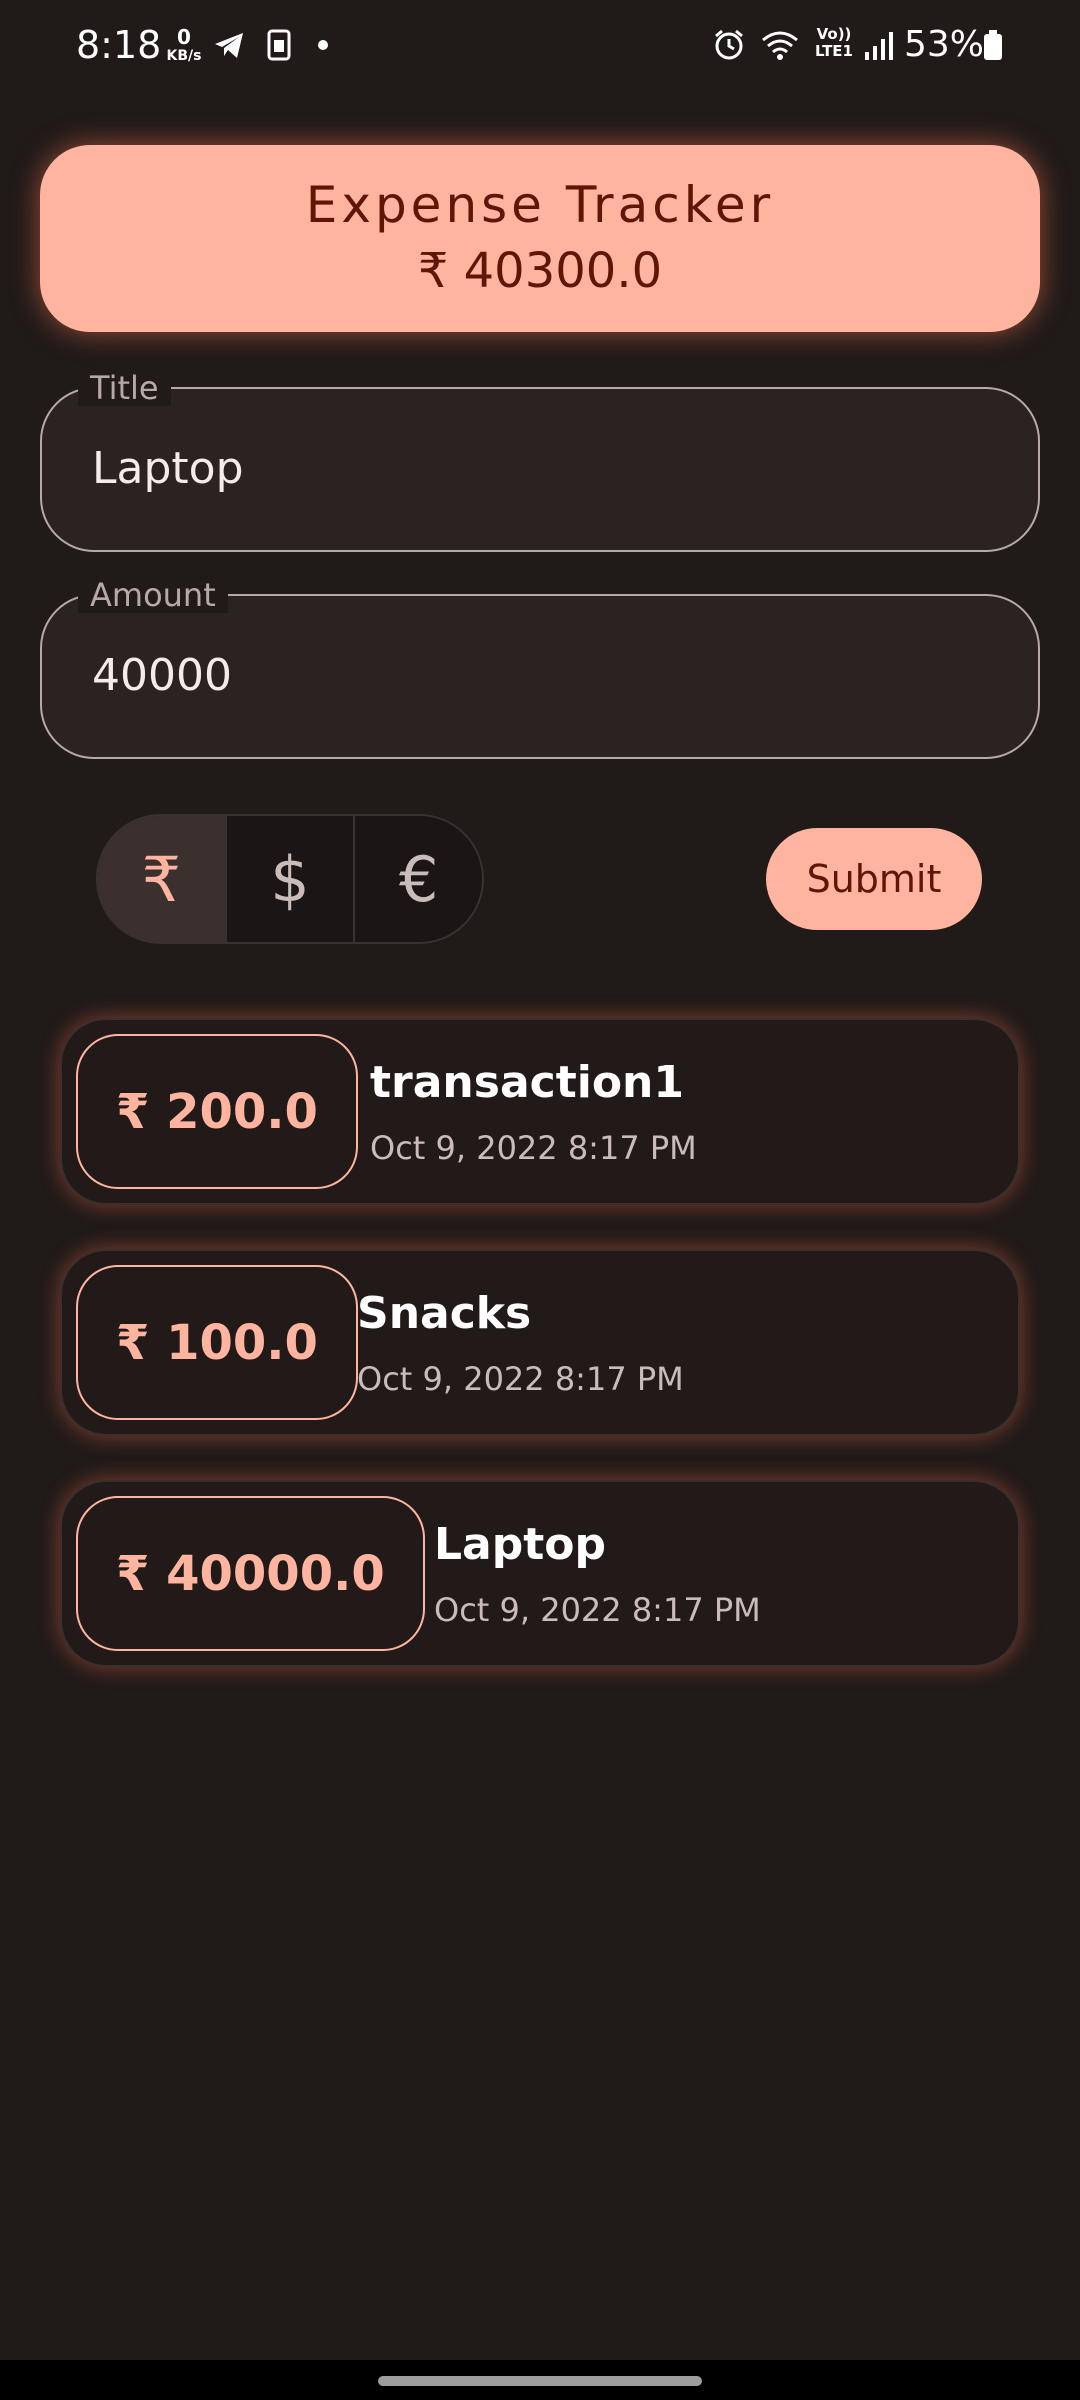 Image resolution: width=1080 pixels, height=2400 pixels. I want to click on submit-button: Submit, so click(874, 879).